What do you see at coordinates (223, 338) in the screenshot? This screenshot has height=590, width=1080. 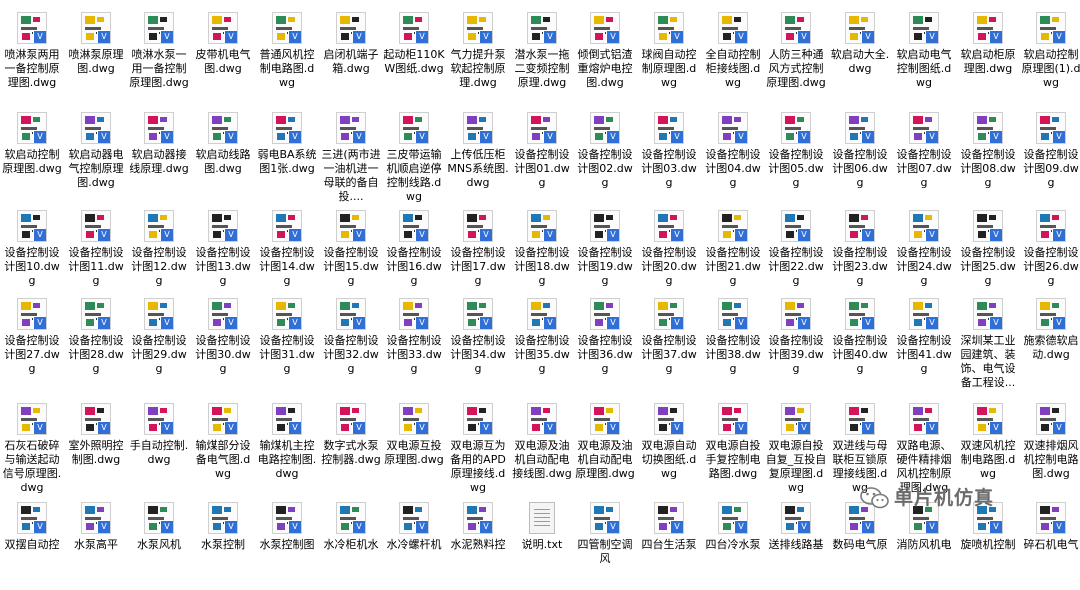 I see `file-item: Ⅴ 设备控制设计图30.dwg` at bounding box center [223, 338].